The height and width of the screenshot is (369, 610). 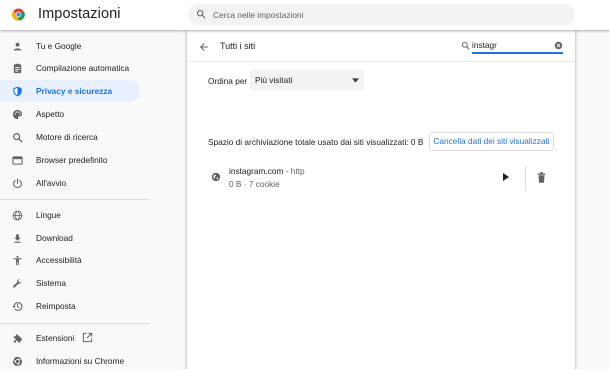 I want to click on sidebar-item-accessibility: Accessibilità, so click(x=70, y=260).